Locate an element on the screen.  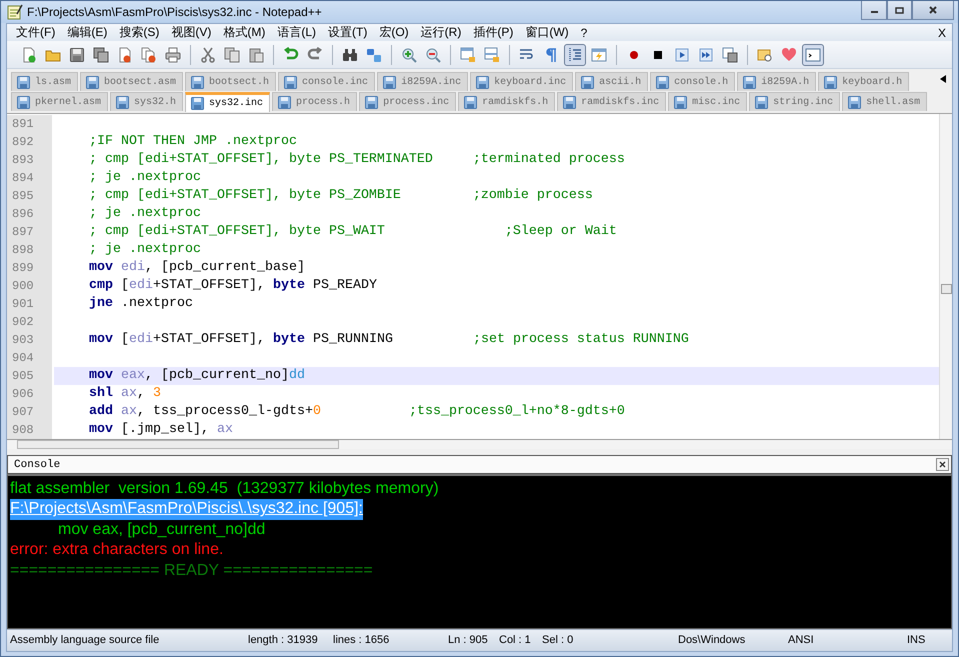
console-title: Console is located at coordinates (38, 464).